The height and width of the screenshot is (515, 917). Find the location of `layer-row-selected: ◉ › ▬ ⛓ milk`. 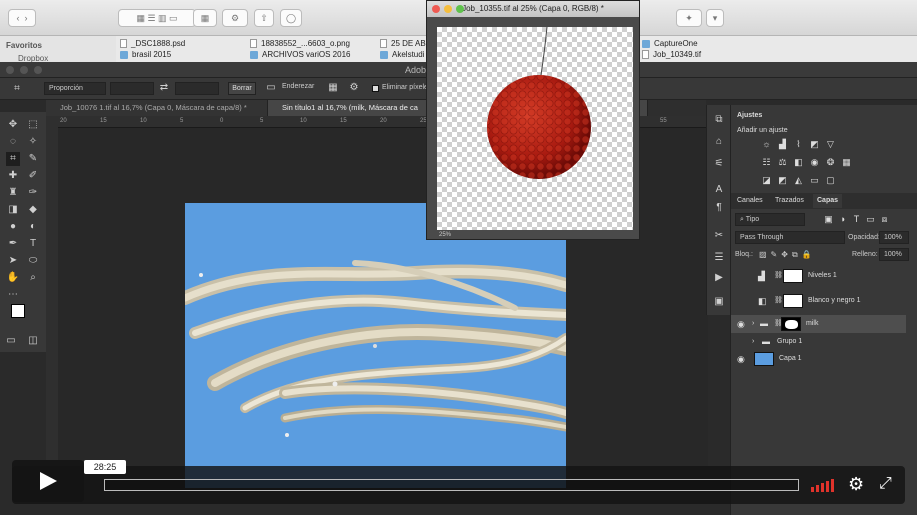

layer-row-selected: ◉ › ▬ ⛓ milk is located at coordinates (818, 324).